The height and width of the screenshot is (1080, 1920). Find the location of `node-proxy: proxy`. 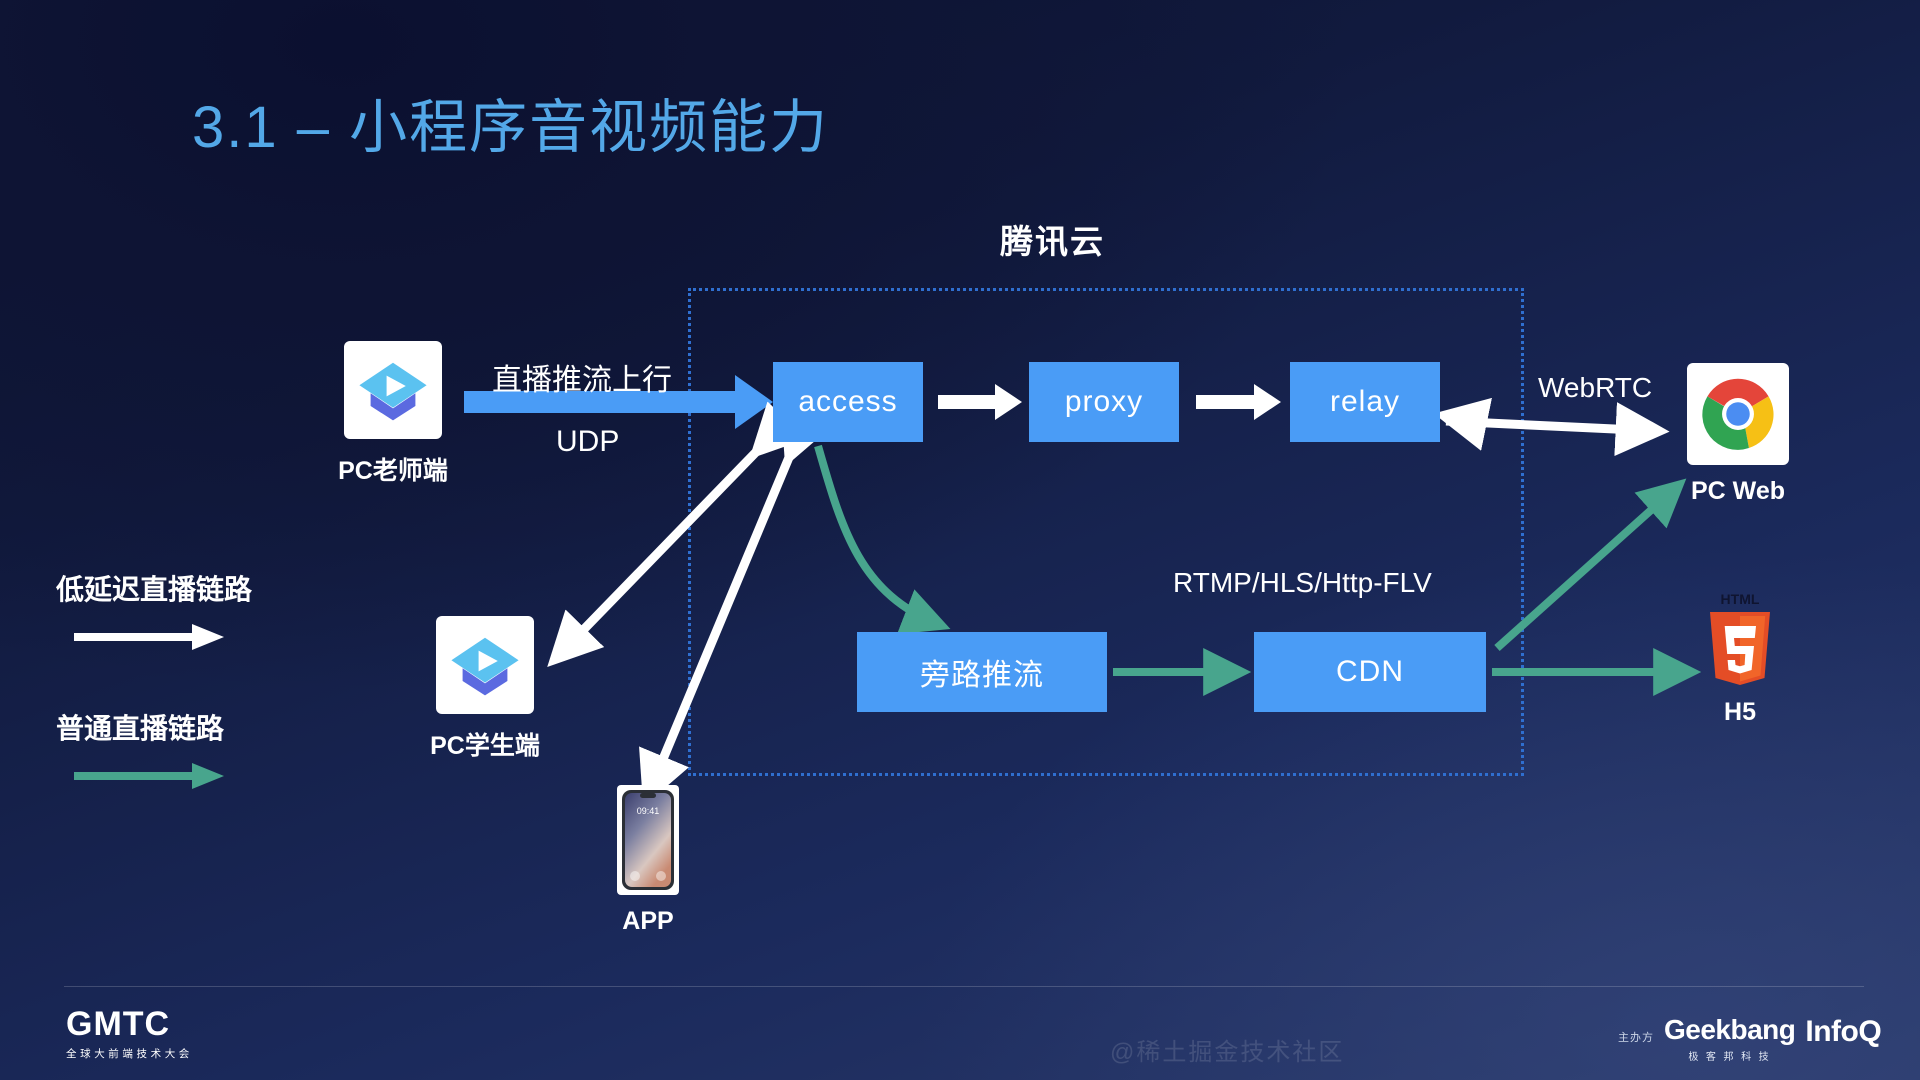

node-proxy: proxy is located at coordinates (1104, 402).